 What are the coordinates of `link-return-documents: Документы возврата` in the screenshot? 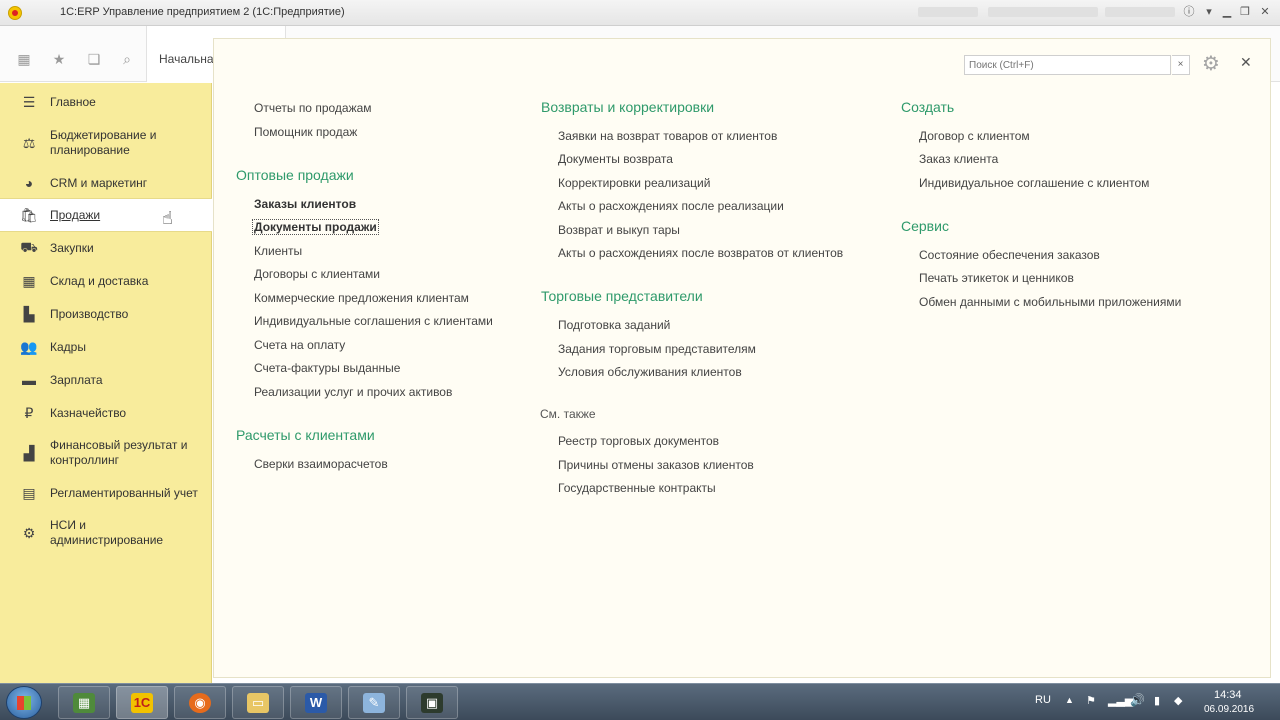 It's located at (615, 159).